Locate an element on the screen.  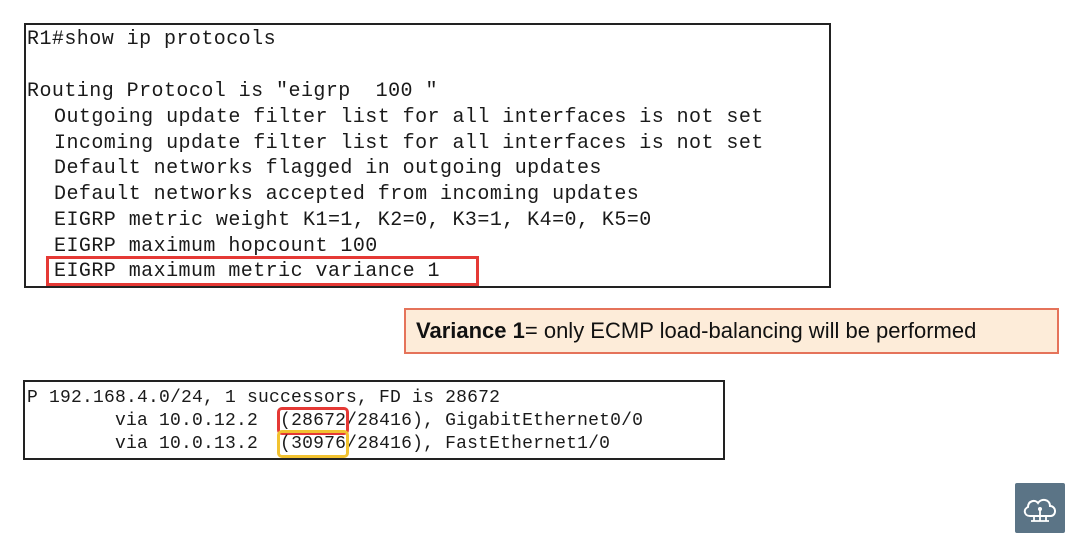
route-2-metric-highlight: (30976 is located at coordinates (313, 444).